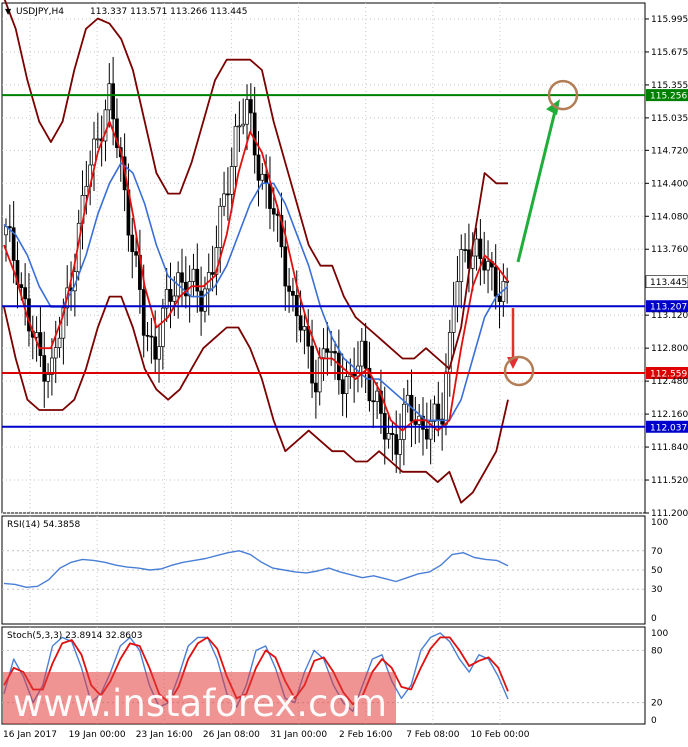  Describe the element at coordinates (668, 97) in the screenshot. I see `level-price-tag-label: 115.256` at that location.